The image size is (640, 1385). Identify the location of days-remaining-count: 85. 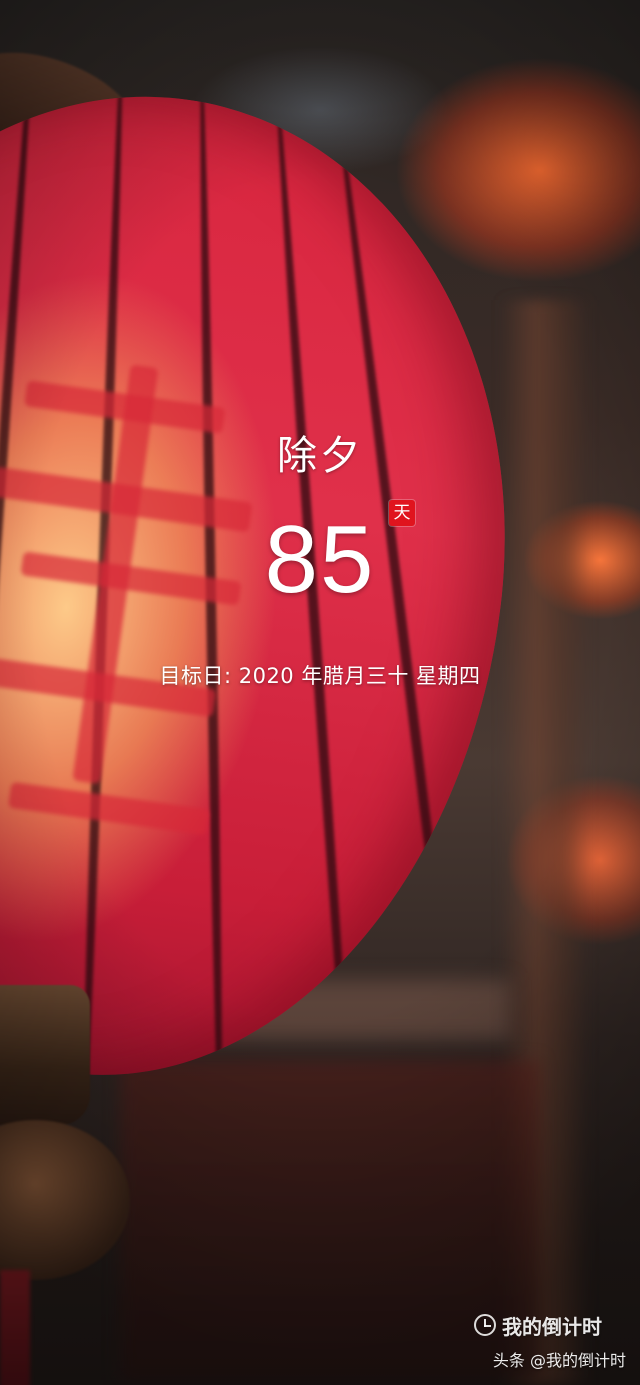
(320, 559).